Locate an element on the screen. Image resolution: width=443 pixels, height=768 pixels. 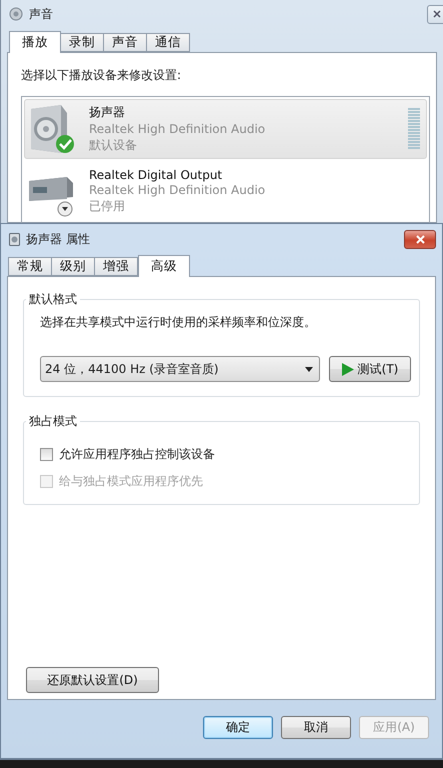
restore-defaults-button: 还原默认设置(D) is located at coordinates (92, 680).